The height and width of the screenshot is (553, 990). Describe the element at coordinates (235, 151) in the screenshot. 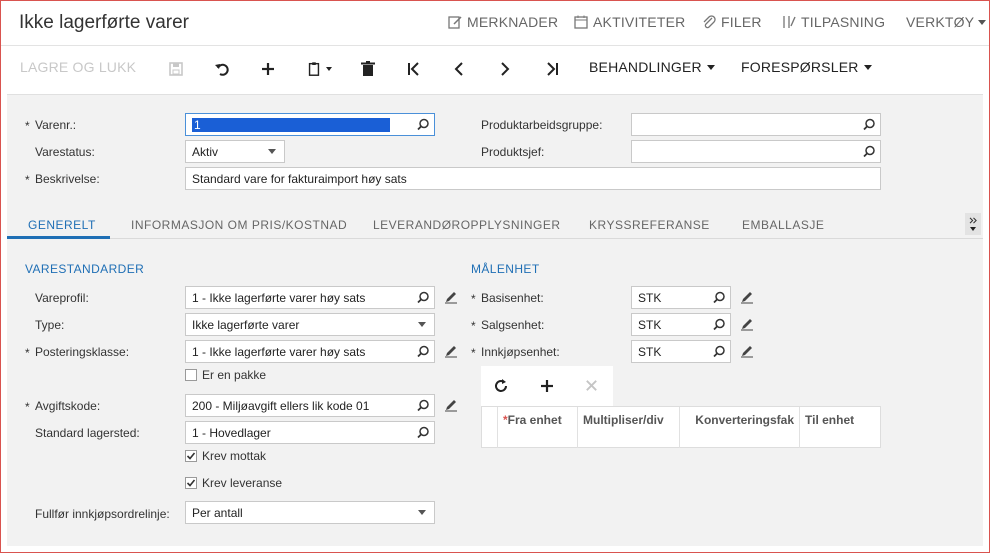

I see `item-status-select: Aktiv` at that location.